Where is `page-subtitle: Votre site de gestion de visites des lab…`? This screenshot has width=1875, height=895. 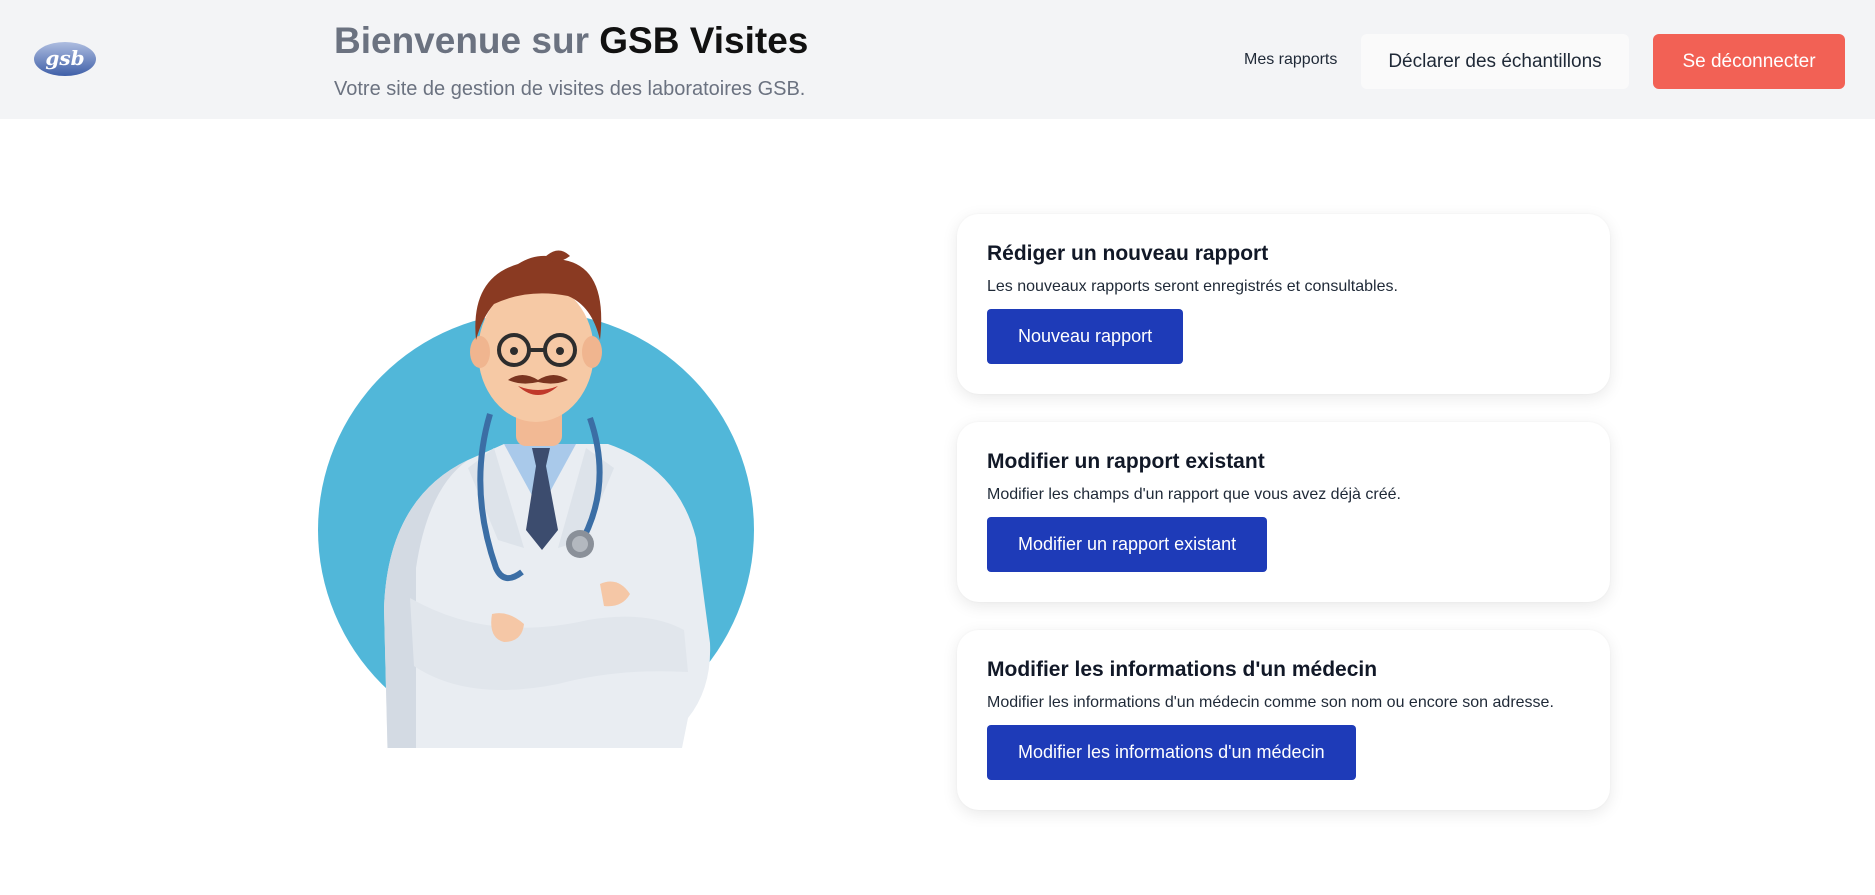 page-subtitle: Votre site de gestion de visites des lab… is located at coordinates (570, 89).